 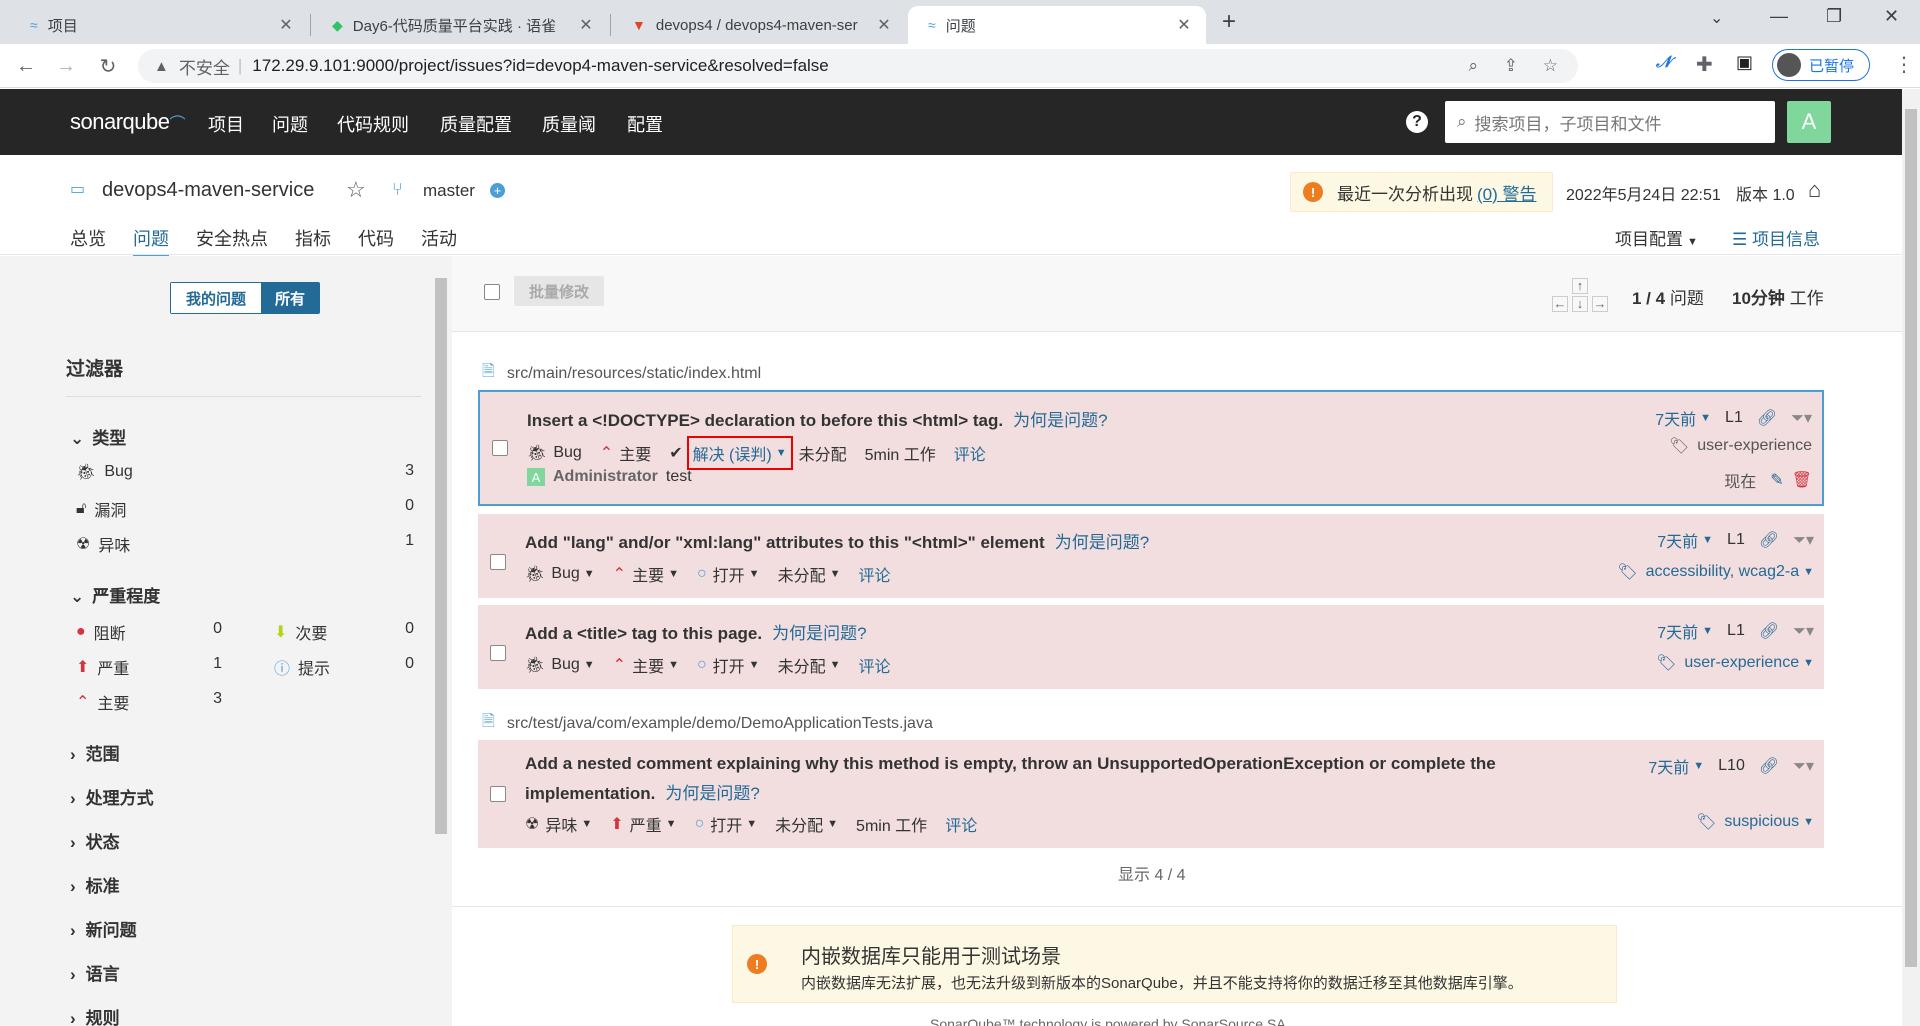 I want to click on nav-issues: 问题, so click(x=290, y=124).